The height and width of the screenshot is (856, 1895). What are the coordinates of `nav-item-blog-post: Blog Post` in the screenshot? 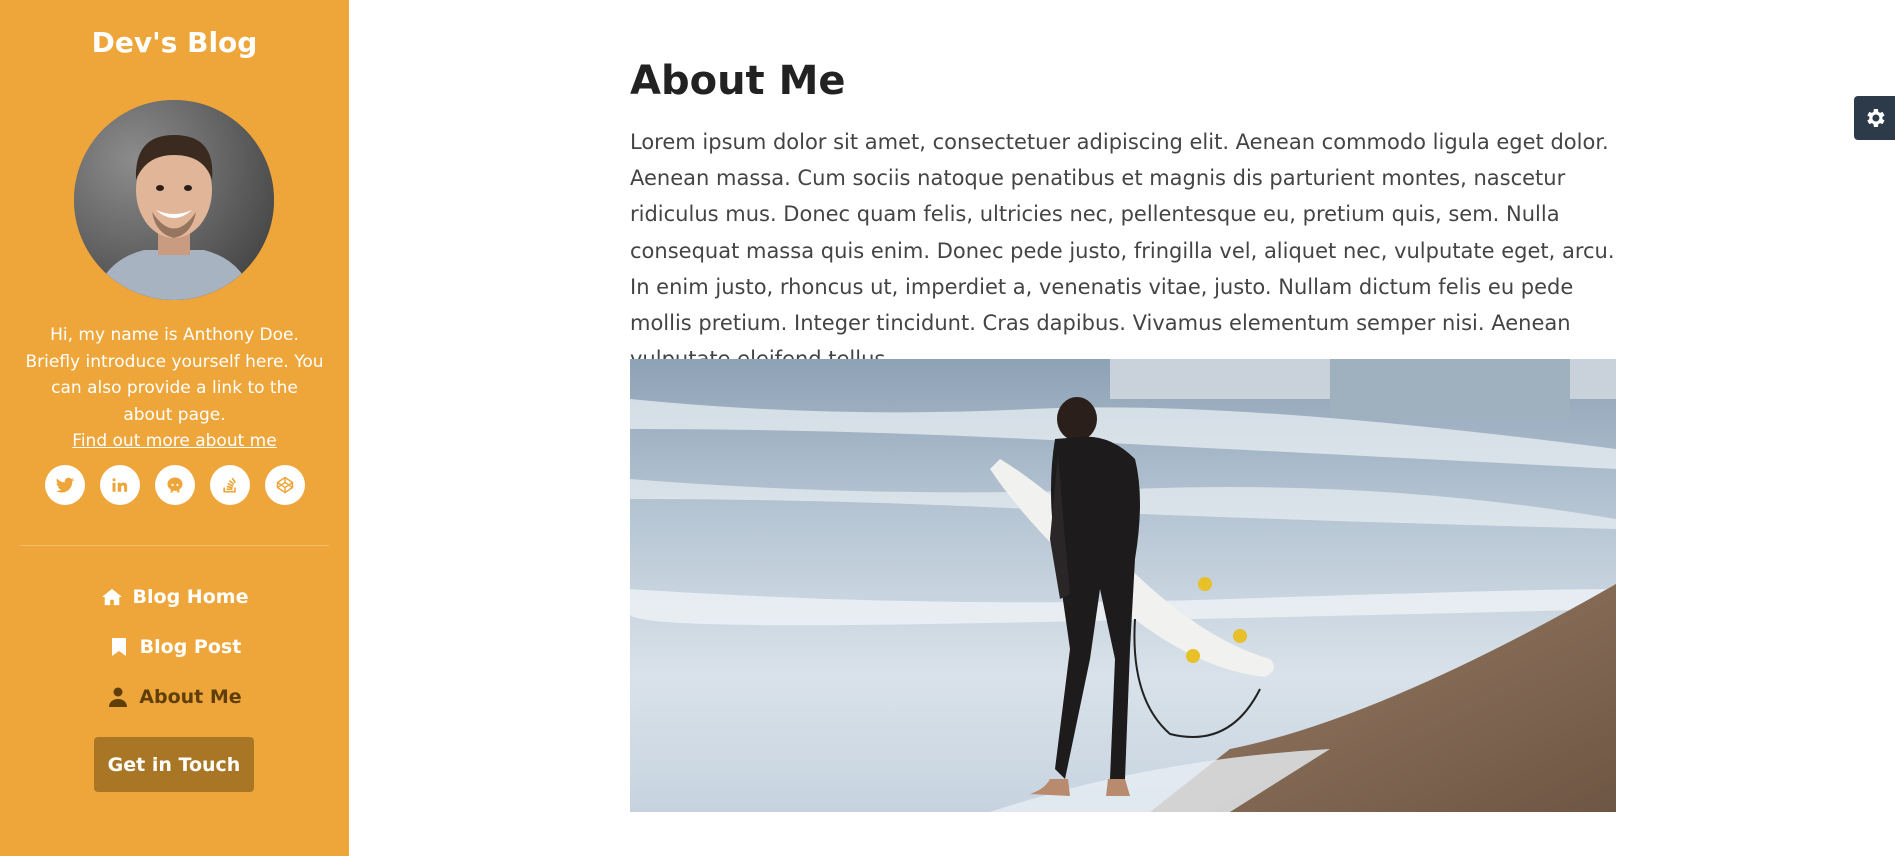 It's located at (174, 647).